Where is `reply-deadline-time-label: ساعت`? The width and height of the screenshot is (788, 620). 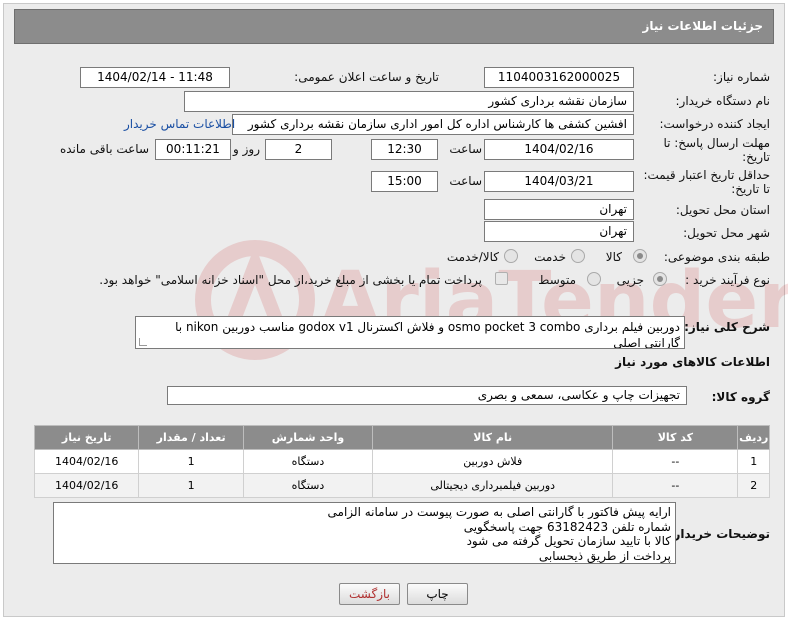
reply-deadline-time-label: ساعت is located at coordinates (465, 149).